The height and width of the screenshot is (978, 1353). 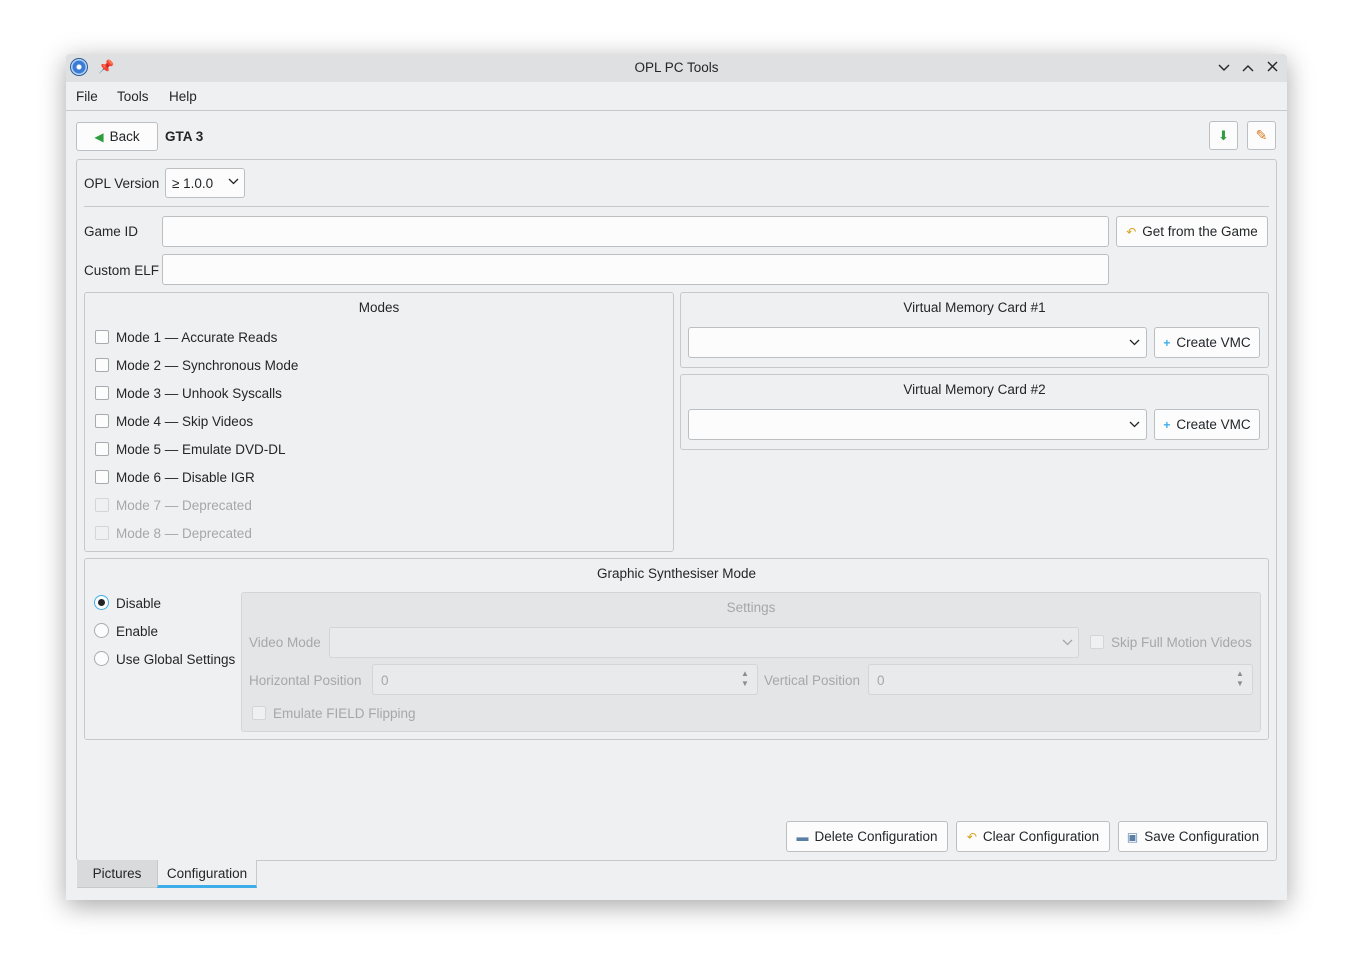 I want to click on mode-7-label: Mode 7 — Deprecated, so click(x=184, y=505).